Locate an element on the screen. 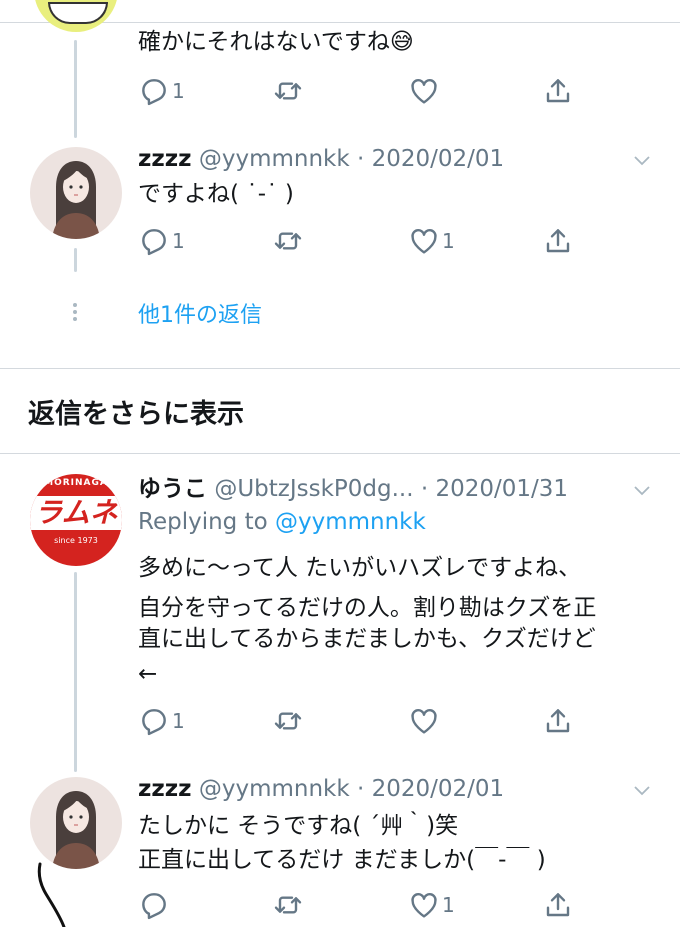 Image resolution: width=680 pixels, height=927 pixels. avatar-logo: MORINAGA ラムネ since 1973 is located at coordinates (76, 520).